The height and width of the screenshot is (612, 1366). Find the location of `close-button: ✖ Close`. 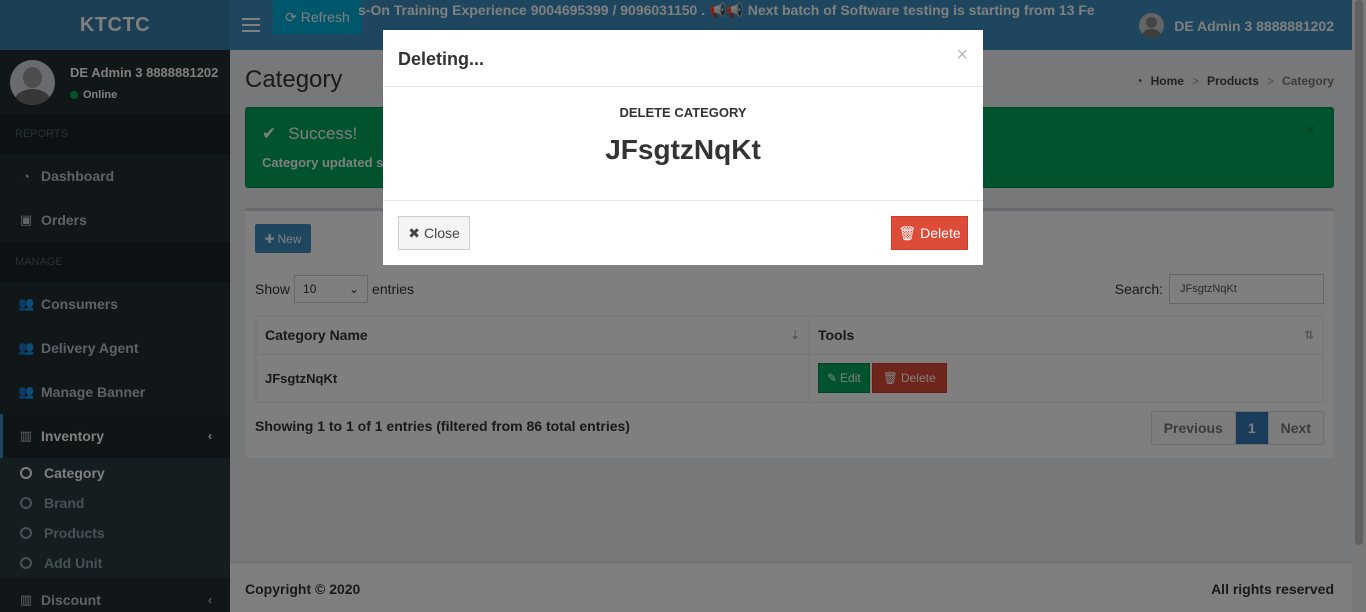

close-button: ✖ Close is located at coordinates (434, 233).